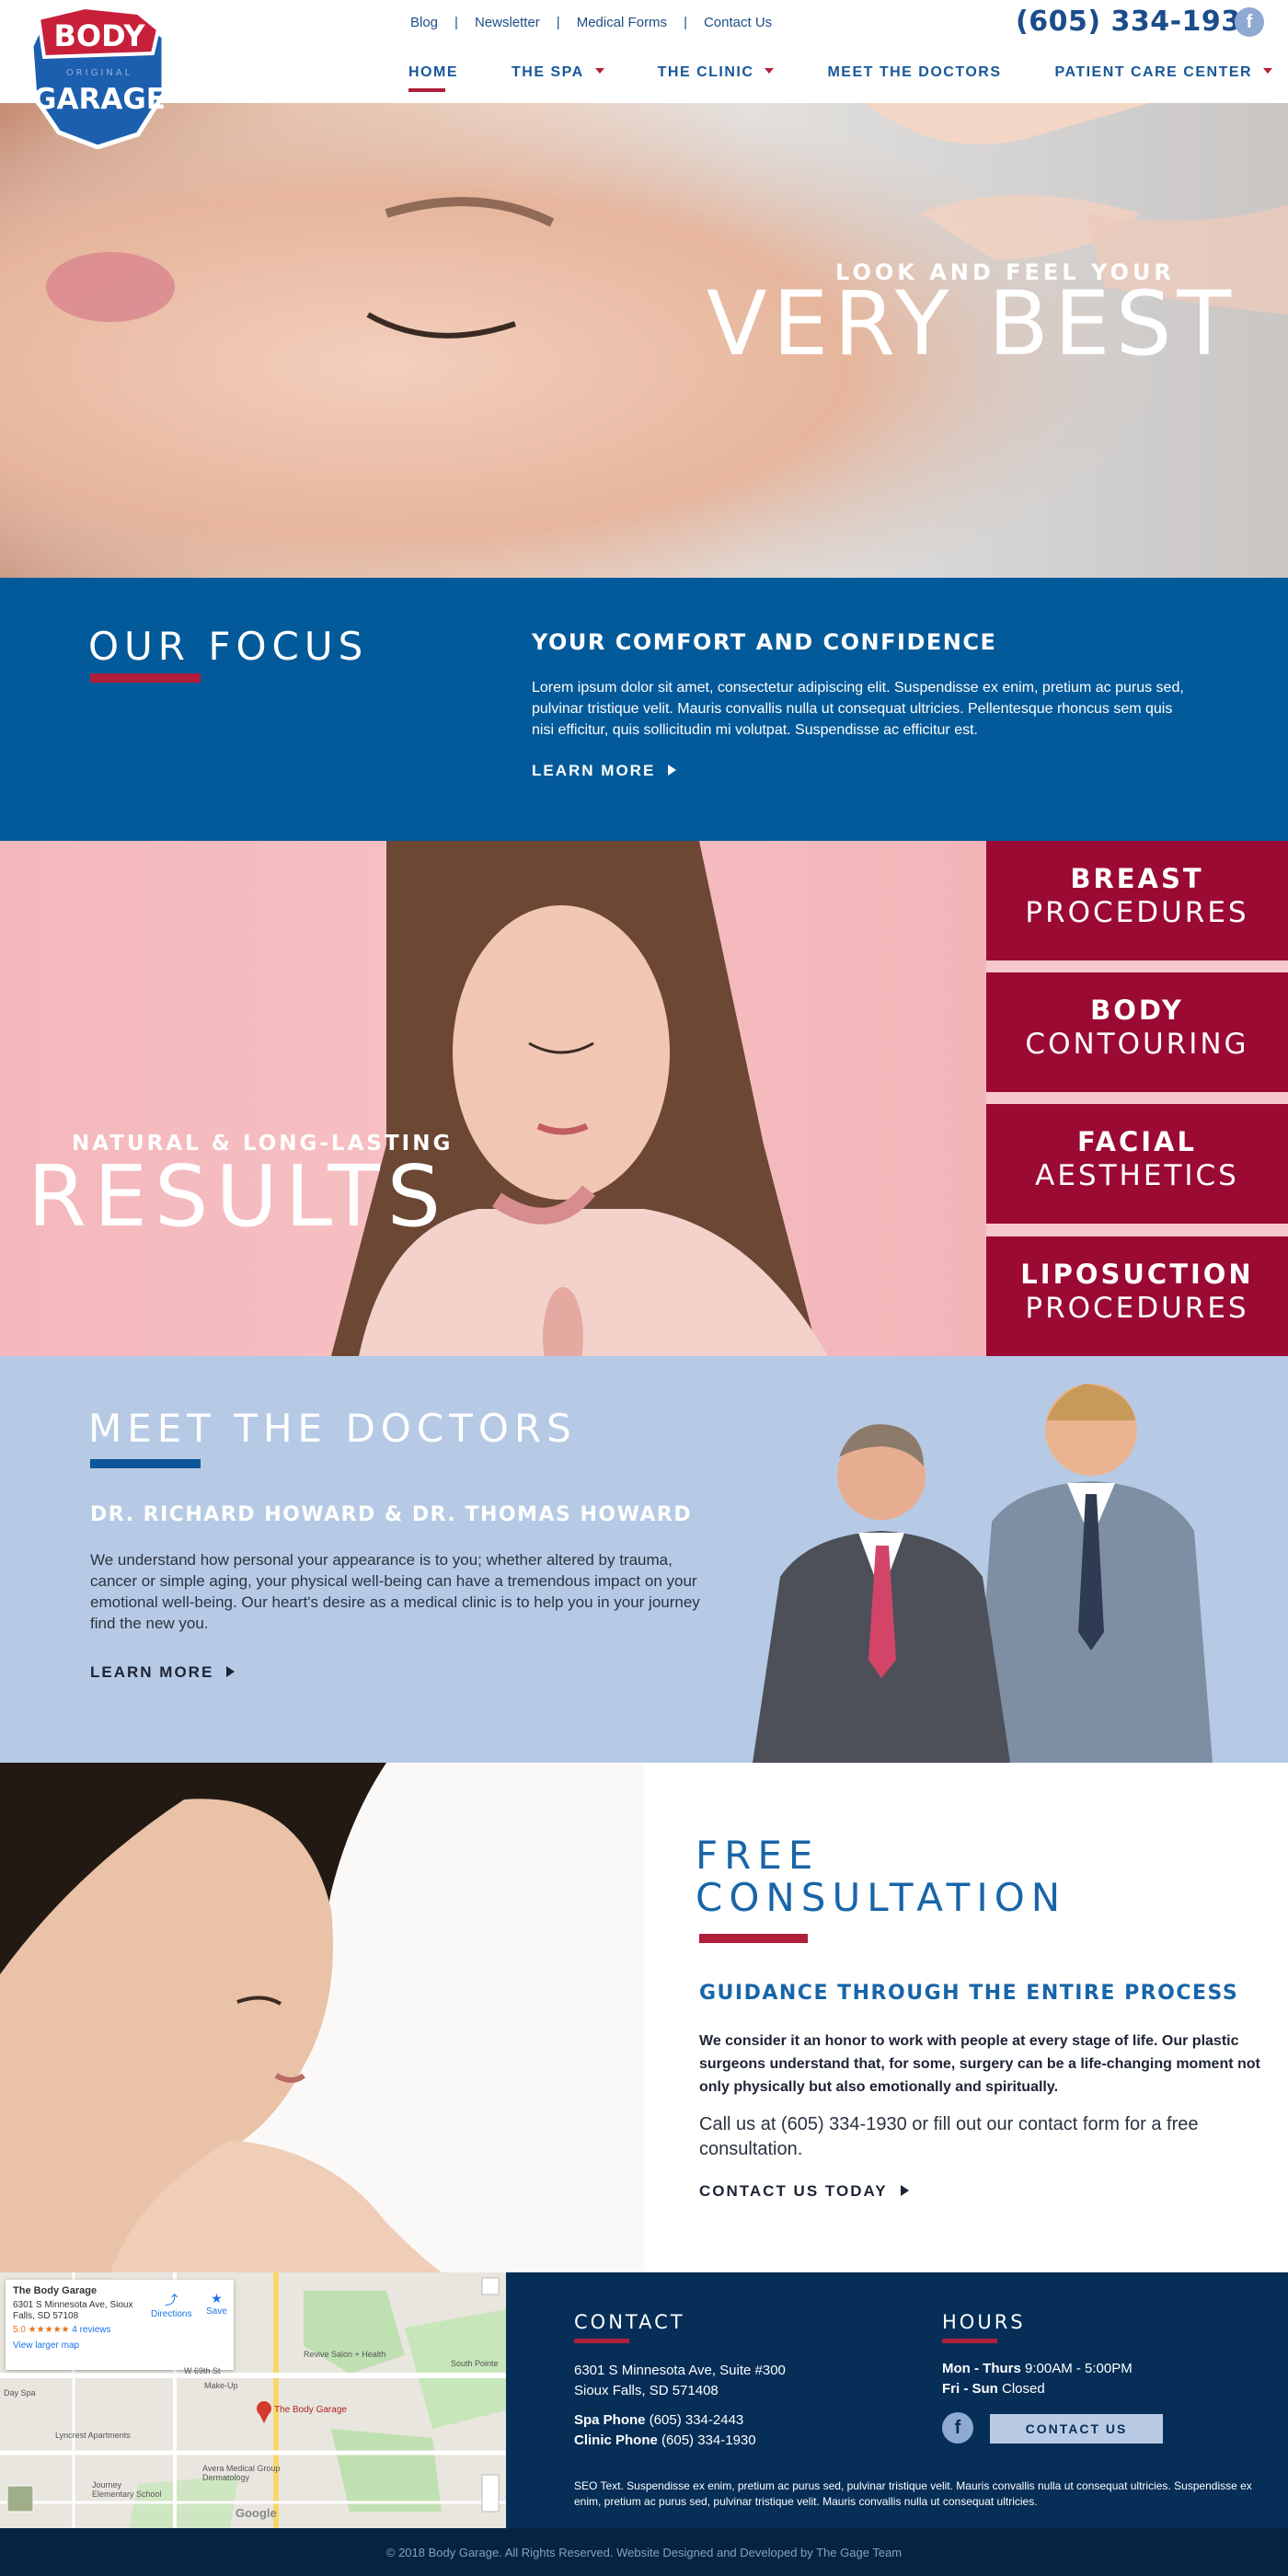 This screenshot has height=2576, width=1288. What do you see at coordinates (646, 2390) in the screenshot?
I see `address-line2: Sioux Falls, SD 571408` at bounding box center [646, 2390].